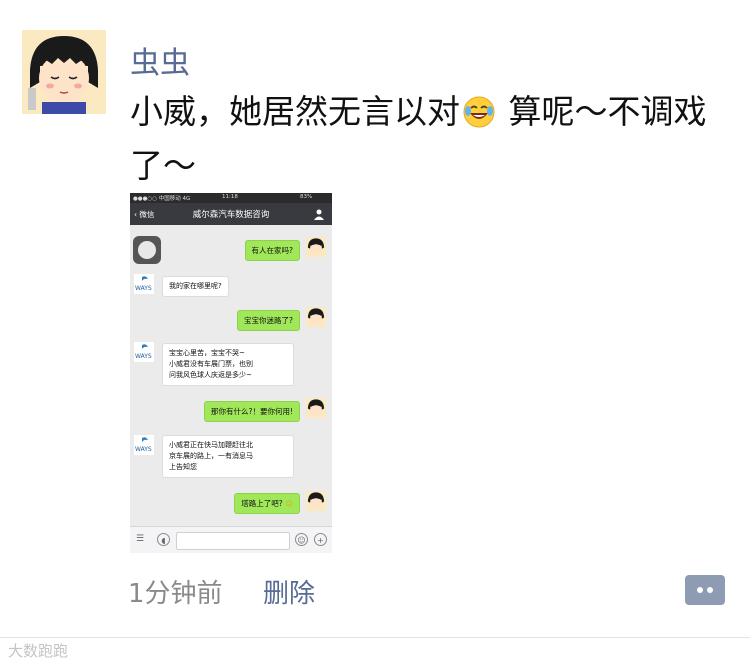 Image resolution: width=750 pixels, height=666 pixels. I want to click on person-icon, so click(319, 214).